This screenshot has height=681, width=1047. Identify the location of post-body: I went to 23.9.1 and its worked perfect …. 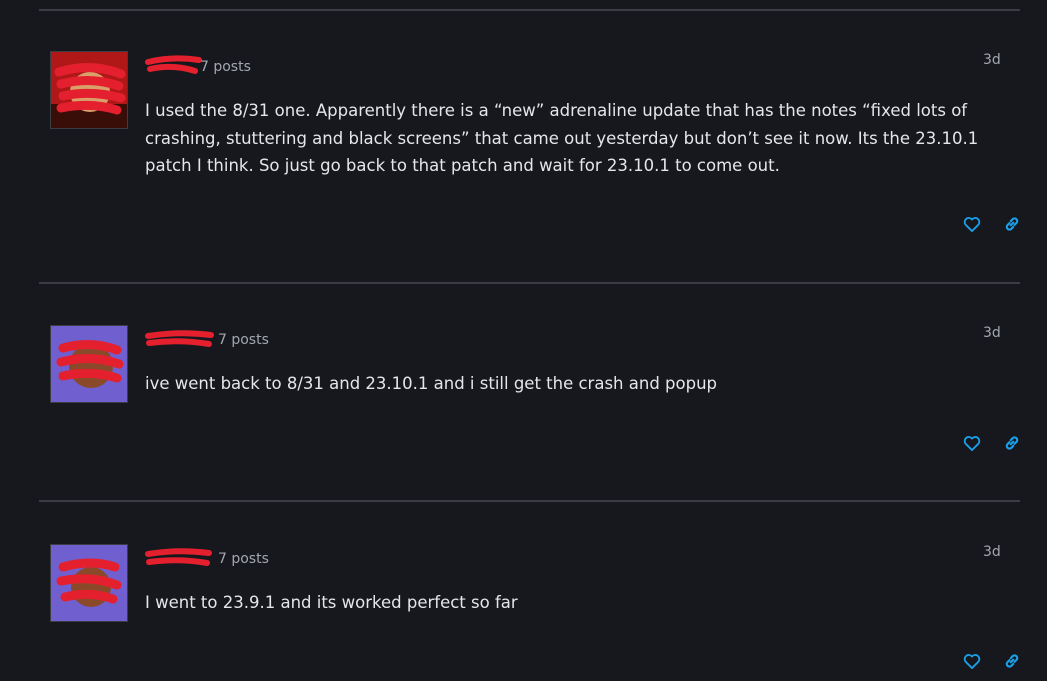
(331, 602).